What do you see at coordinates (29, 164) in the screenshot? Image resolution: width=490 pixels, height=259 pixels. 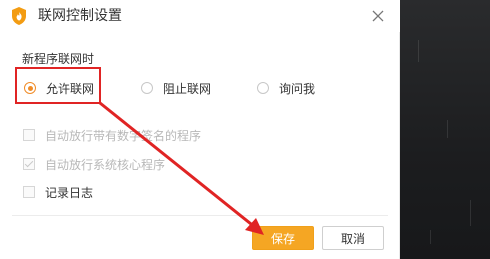 I see `checkbox-system-core` at bounding box center [29, 164].